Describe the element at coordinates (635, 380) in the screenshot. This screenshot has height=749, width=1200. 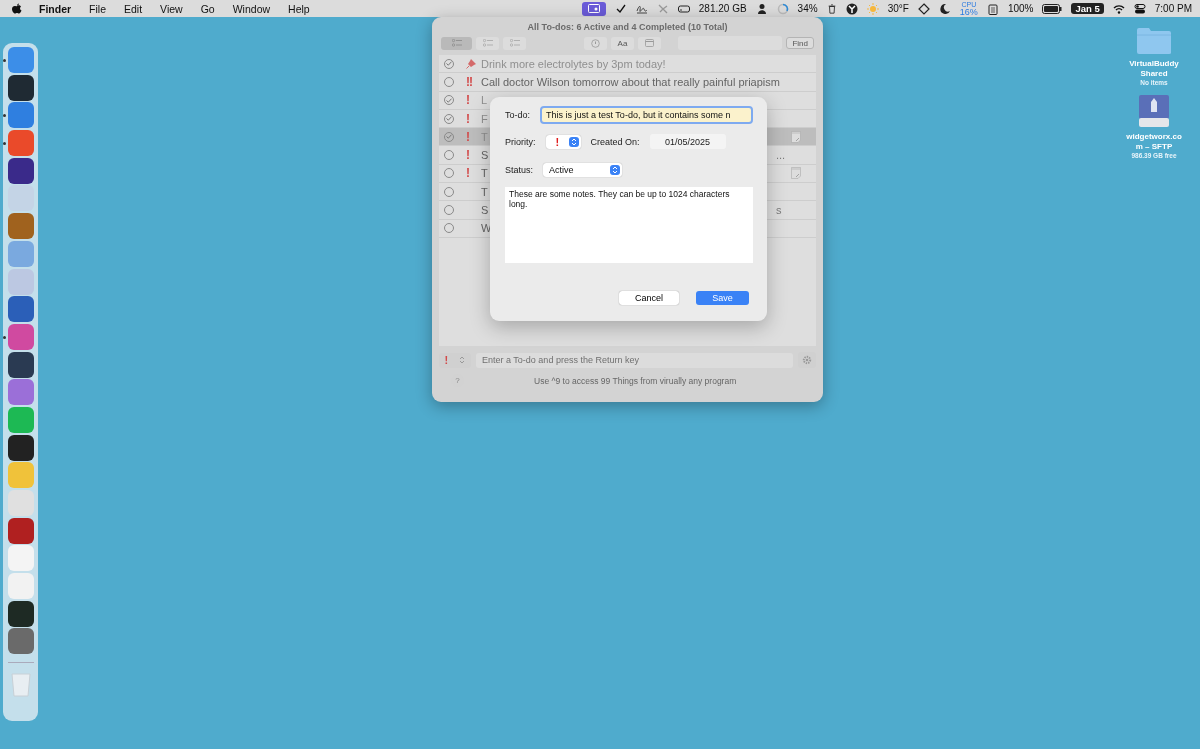
I see `shortcut-hint: Use ^9 to access 99 Things from virually any program` at that location.